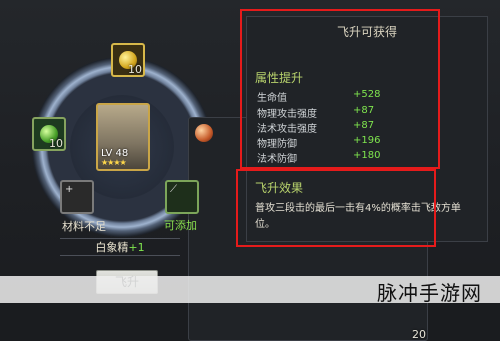 Image resolution: width=500 pixels, height=341 pixels. What do you see at coordinates (112, 247) in the screenshot?
I see `hero-name-text: 白象精` at bounding box center [112, 247].